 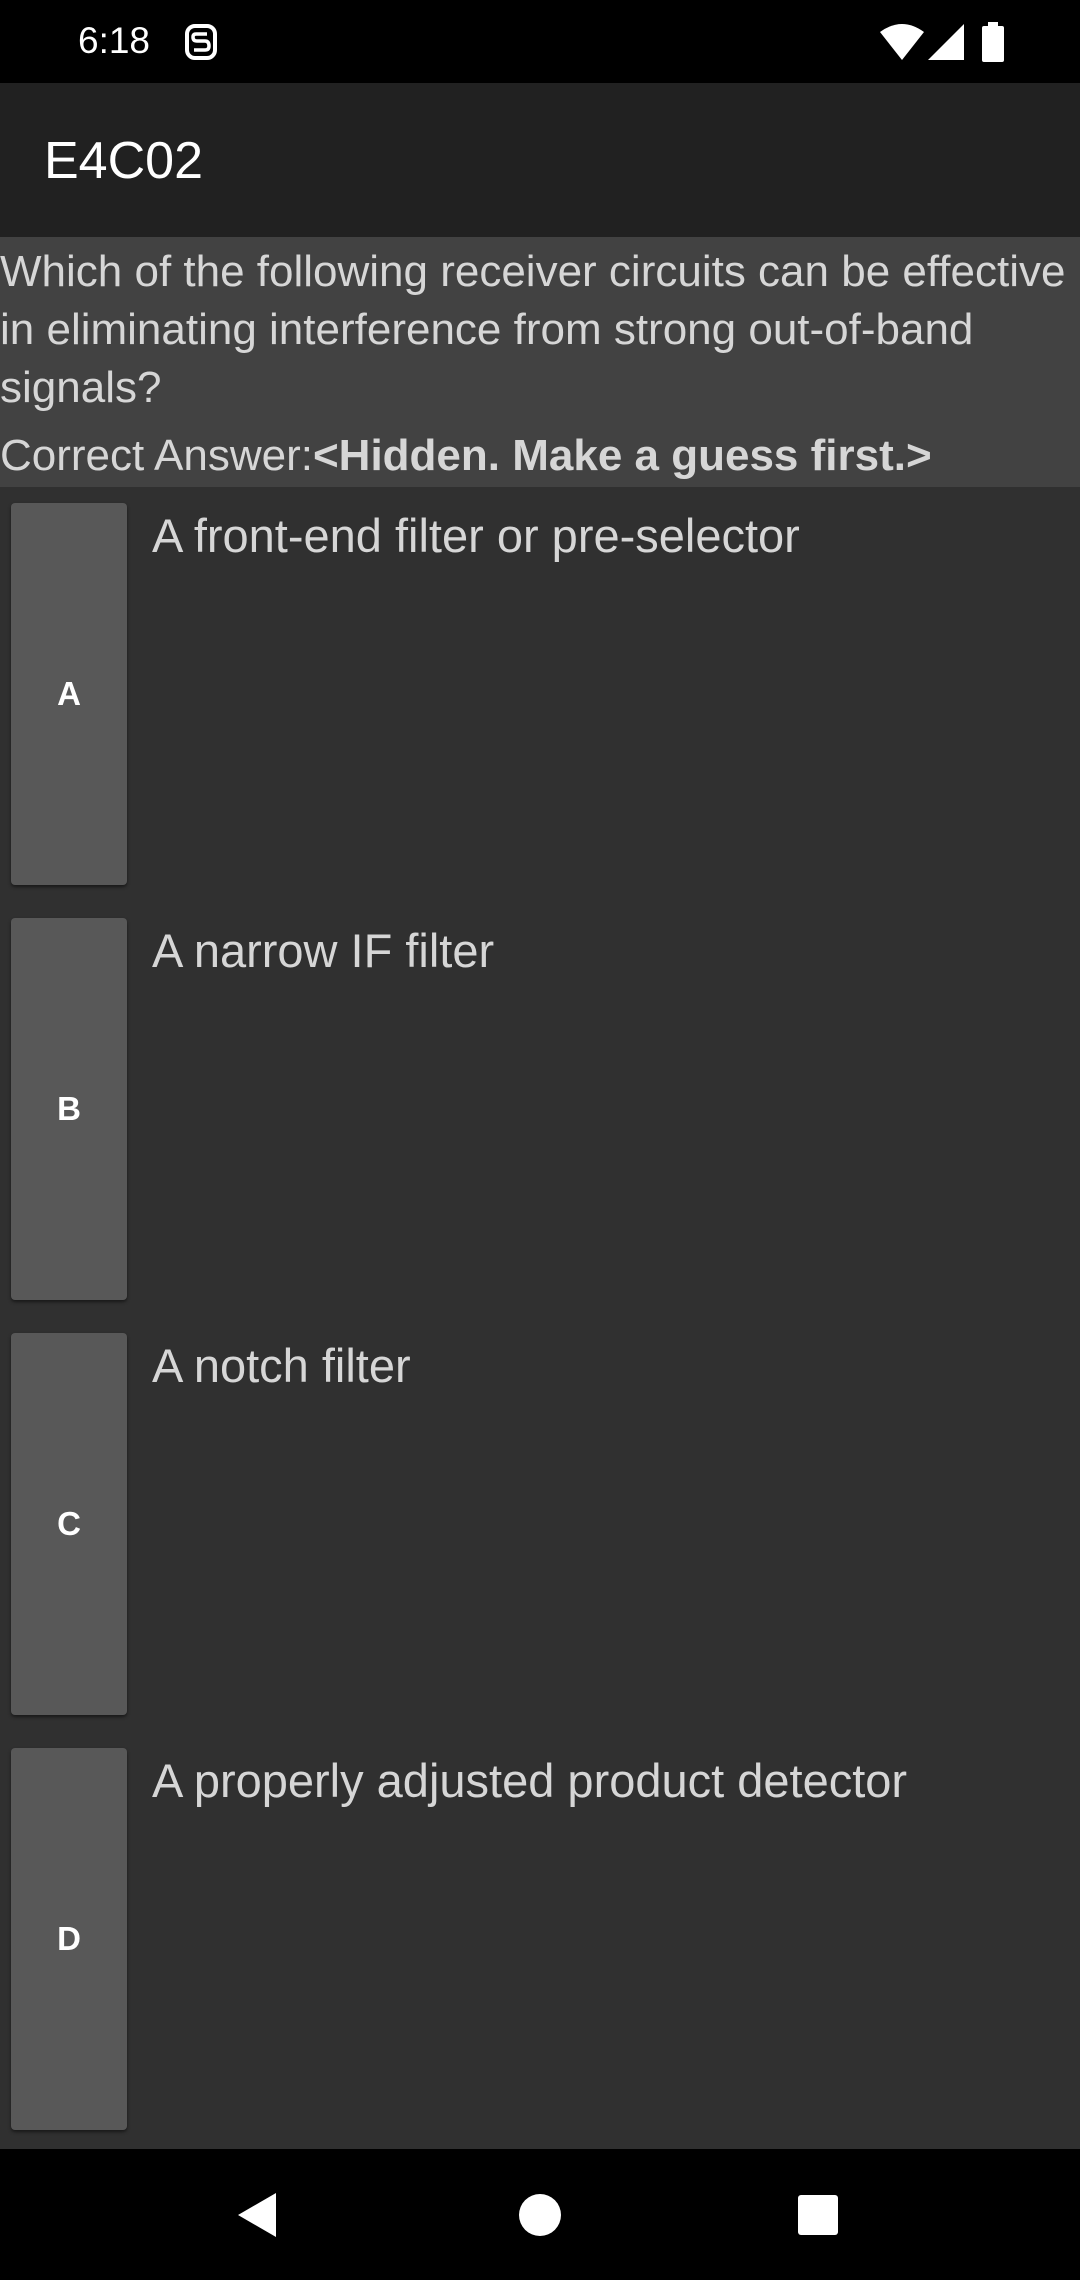 I want to click on option-c-text: A notch filter, so click(x=281, y=1365).